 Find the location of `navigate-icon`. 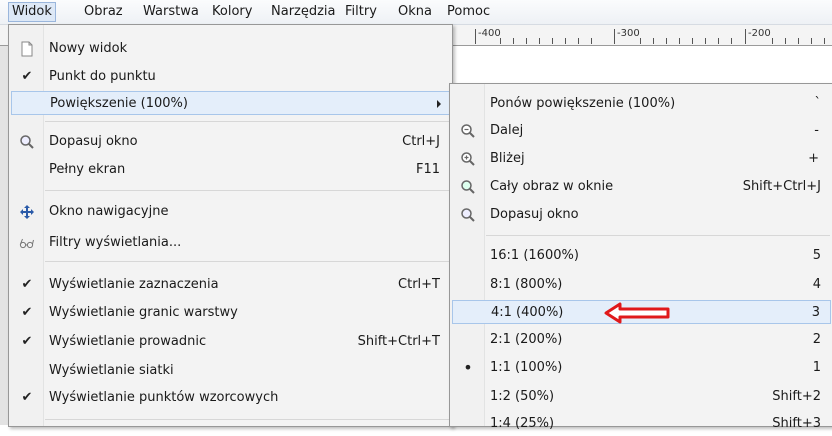

navigate-icon is located at coordinates (27, 212).